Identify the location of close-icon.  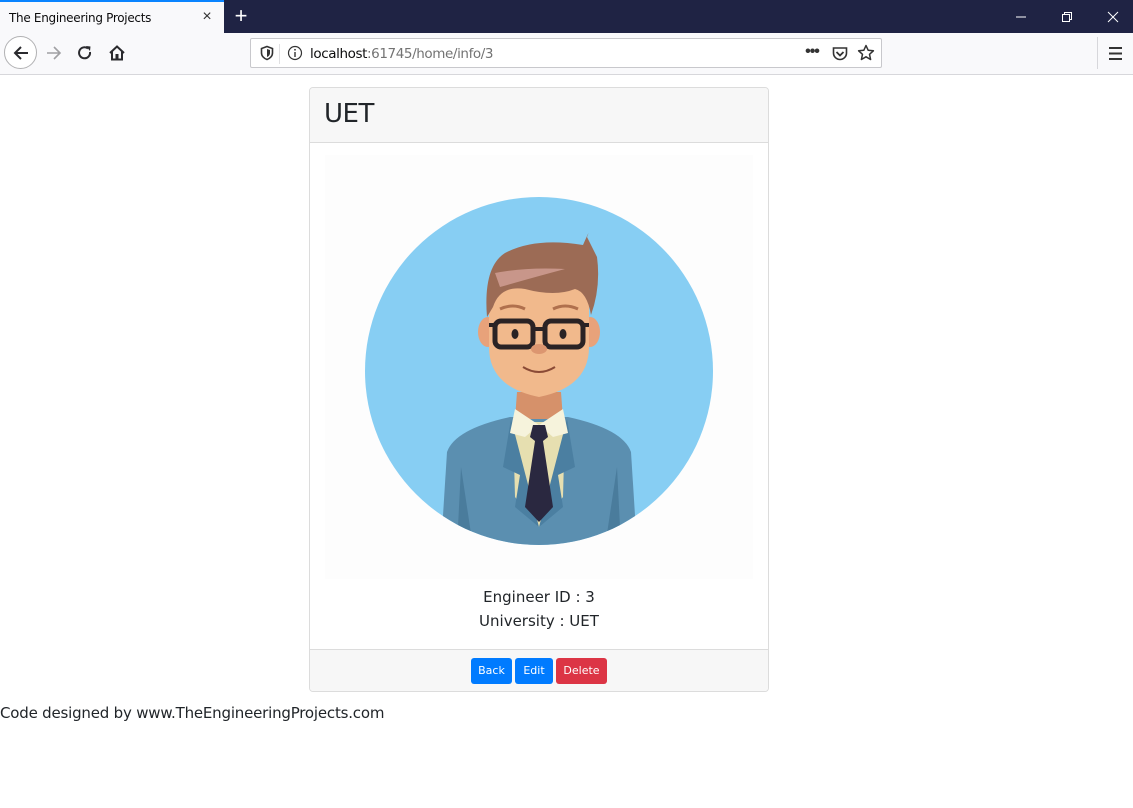
(1113, 16).